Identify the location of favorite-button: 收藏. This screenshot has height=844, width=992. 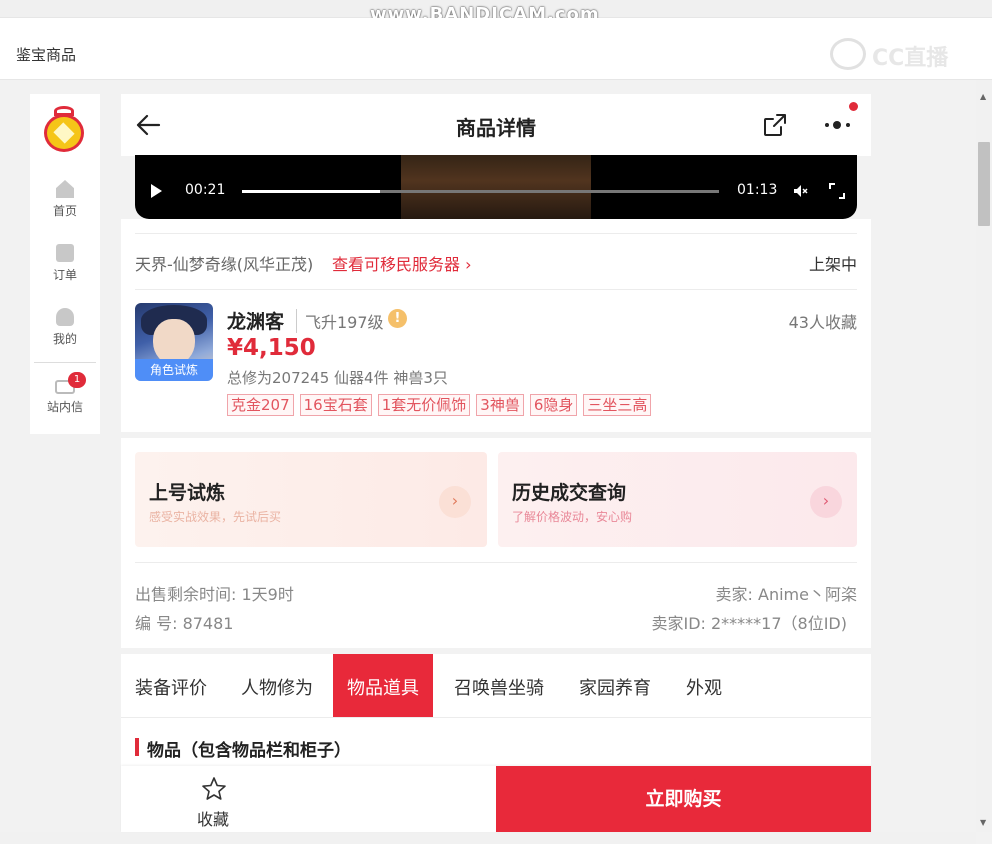
(308, 799).